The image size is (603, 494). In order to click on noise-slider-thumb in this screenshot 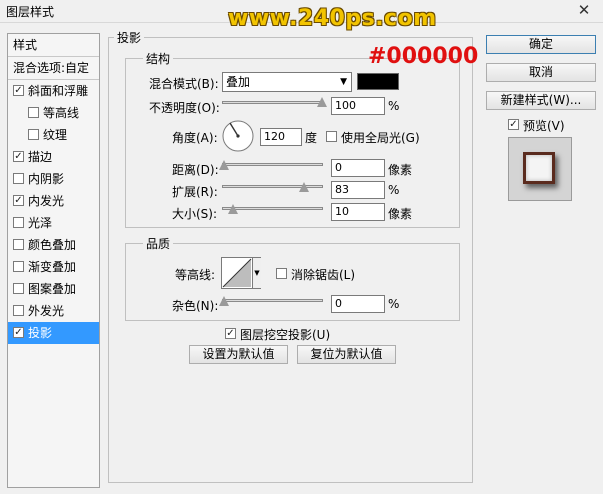, I will do `click(224, 301)`.